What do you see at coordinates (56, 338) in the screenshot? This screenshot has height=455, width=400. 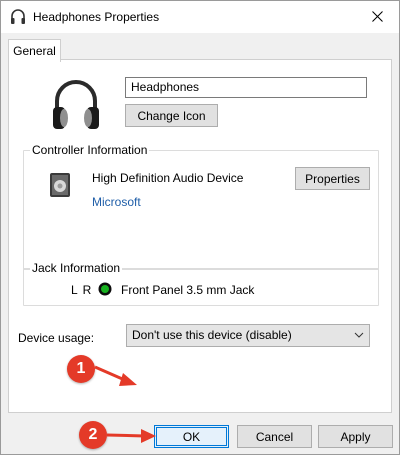 I see `device-usage-label: Device usage:` at bounding box center [56, 338].